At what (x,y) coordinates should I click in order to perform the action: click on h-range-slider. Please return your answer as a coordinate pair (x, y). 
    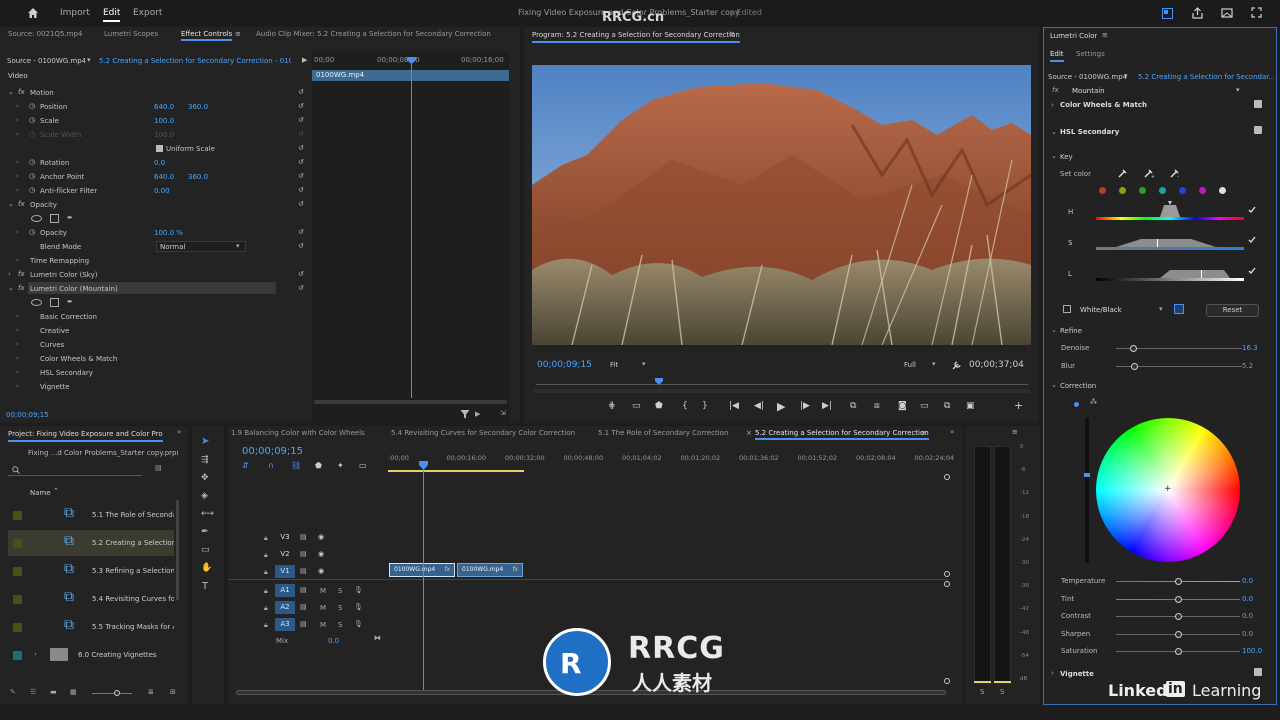
    Looking at the image, I should click on (1170, 212).